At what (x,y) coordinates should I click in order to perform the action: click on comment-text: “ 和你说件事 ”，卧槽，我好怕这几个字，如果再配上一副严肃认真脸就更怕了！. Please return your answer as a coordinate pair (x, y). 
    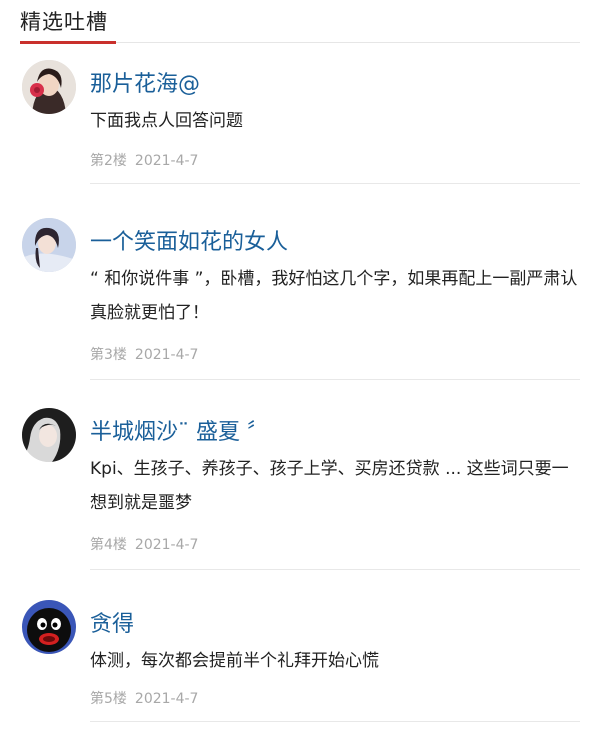
    Looking at the image, I should click on (334, 296).